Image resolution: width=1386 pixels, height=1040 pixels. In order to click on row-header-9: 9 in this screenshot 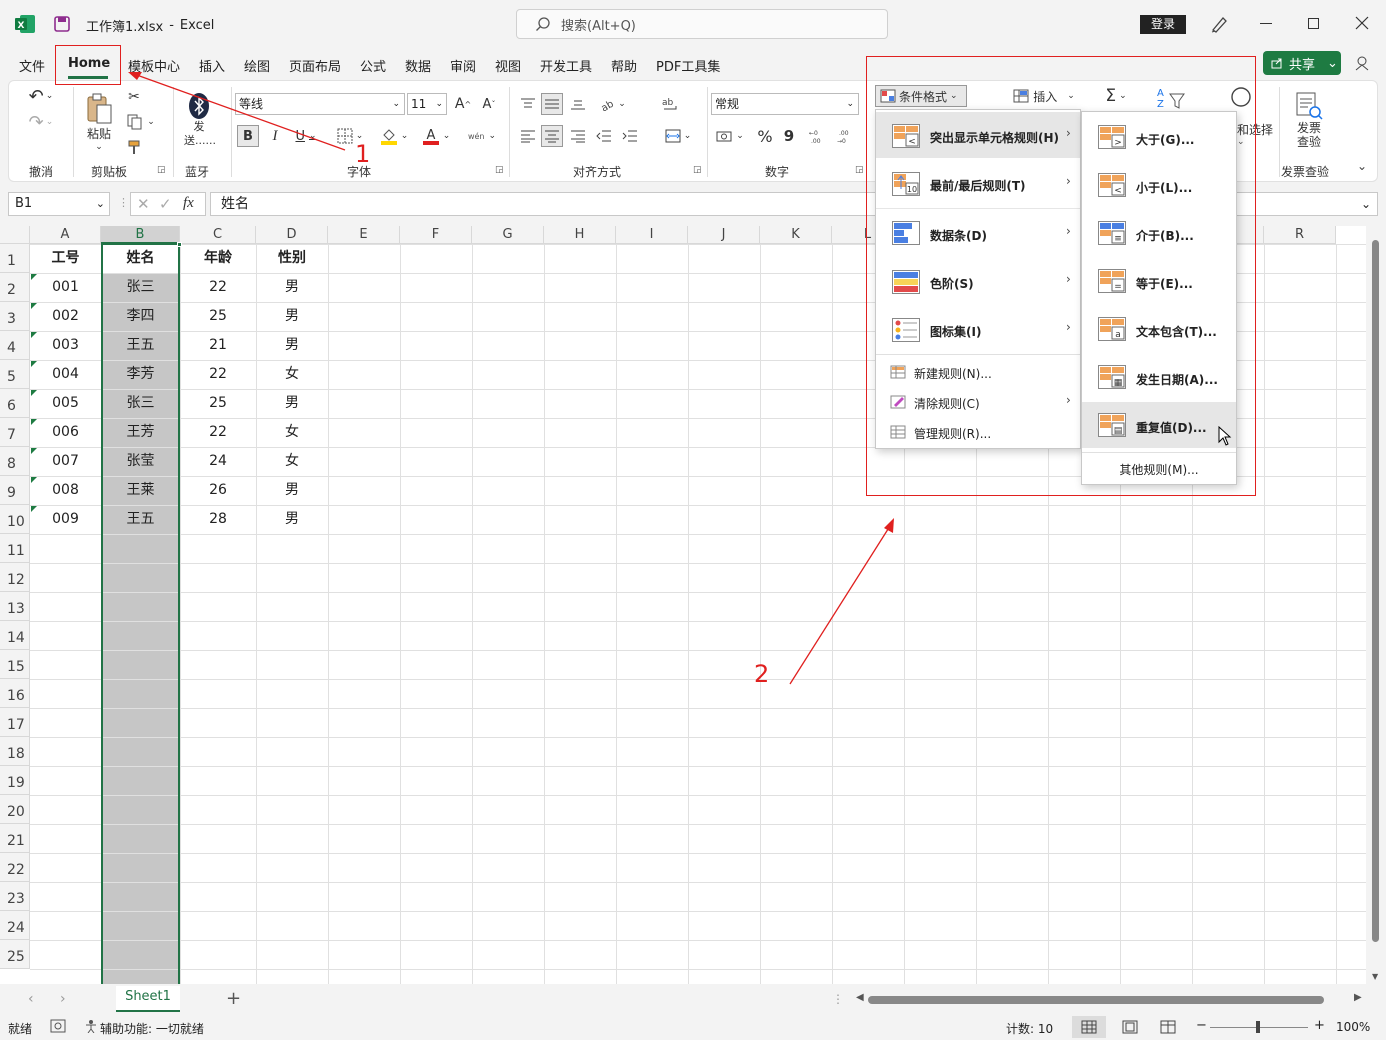, I will do `click(15, 490)`.